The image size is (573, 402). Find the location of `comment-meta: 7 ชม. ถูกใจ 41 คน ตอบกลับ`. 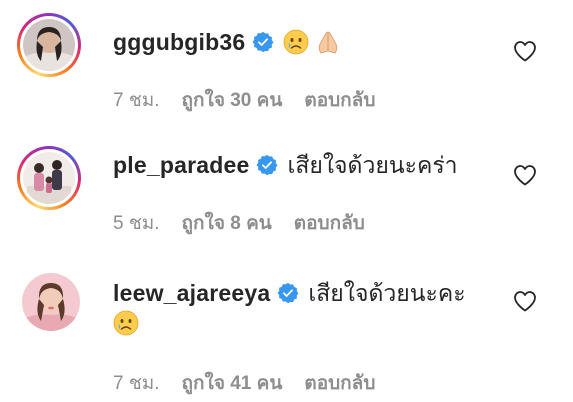

comment-meta: 7 ชม. ถูกใจ 41 คน ตอบกลับ is located at coordinates (244, 383).